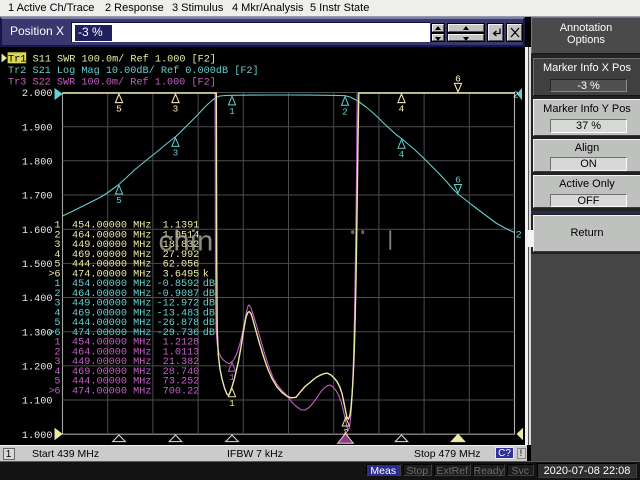 The height and width of the screenshot is (480, 640). Describe the element at coordinates (181, 391) in the screenshot. I see `svg-text: 700.22` at that location.